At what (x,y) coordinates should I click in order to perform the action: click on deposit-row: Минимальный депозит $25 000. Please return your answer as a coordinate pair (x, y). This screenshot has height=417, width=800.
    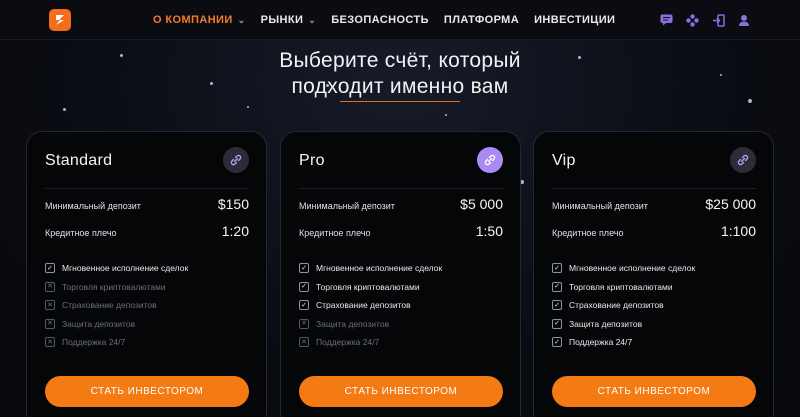
    Looking at the image, I should click on (654, 204).